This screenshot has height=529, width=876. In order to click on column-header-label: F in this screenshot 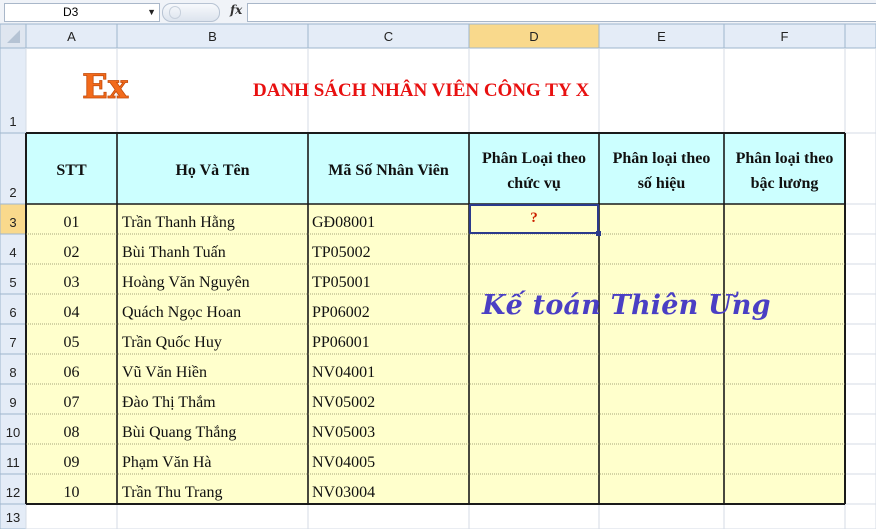, I will do `click(785, 36)`.